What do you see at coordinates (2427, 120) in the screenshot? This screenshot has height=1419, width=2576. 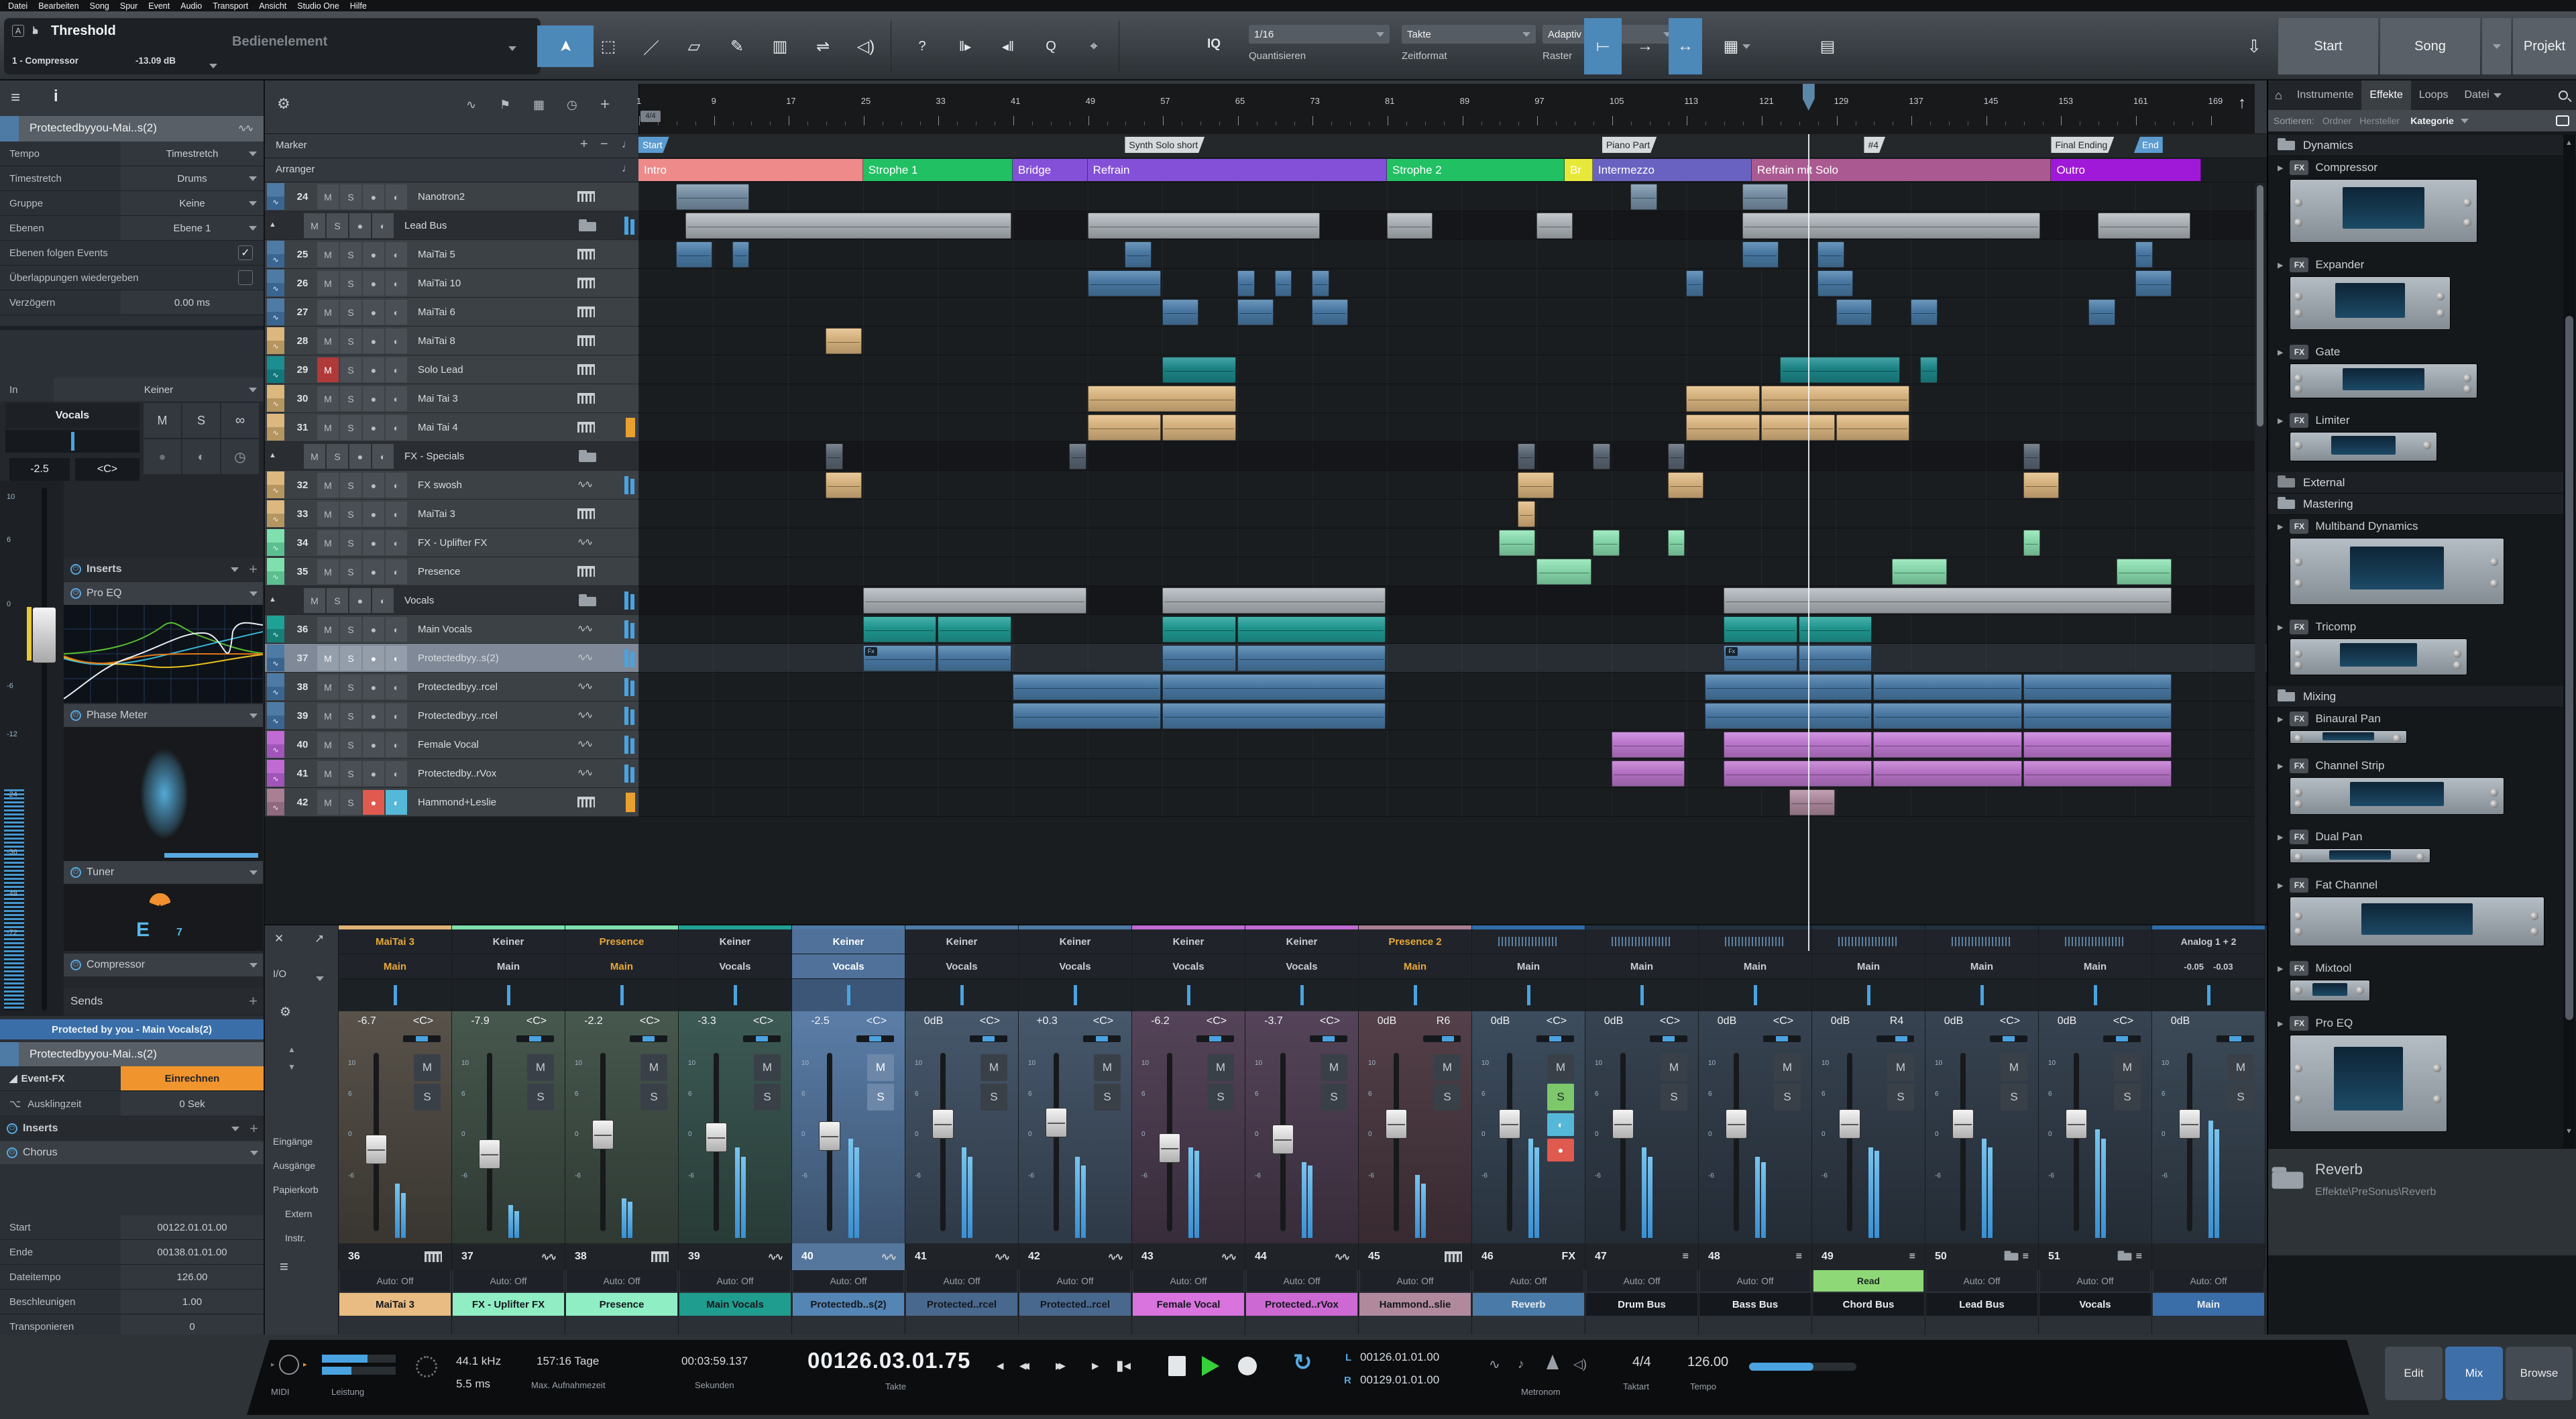 I see `sort-kategorie: Kategorie` at bounding box center [2427, 120].